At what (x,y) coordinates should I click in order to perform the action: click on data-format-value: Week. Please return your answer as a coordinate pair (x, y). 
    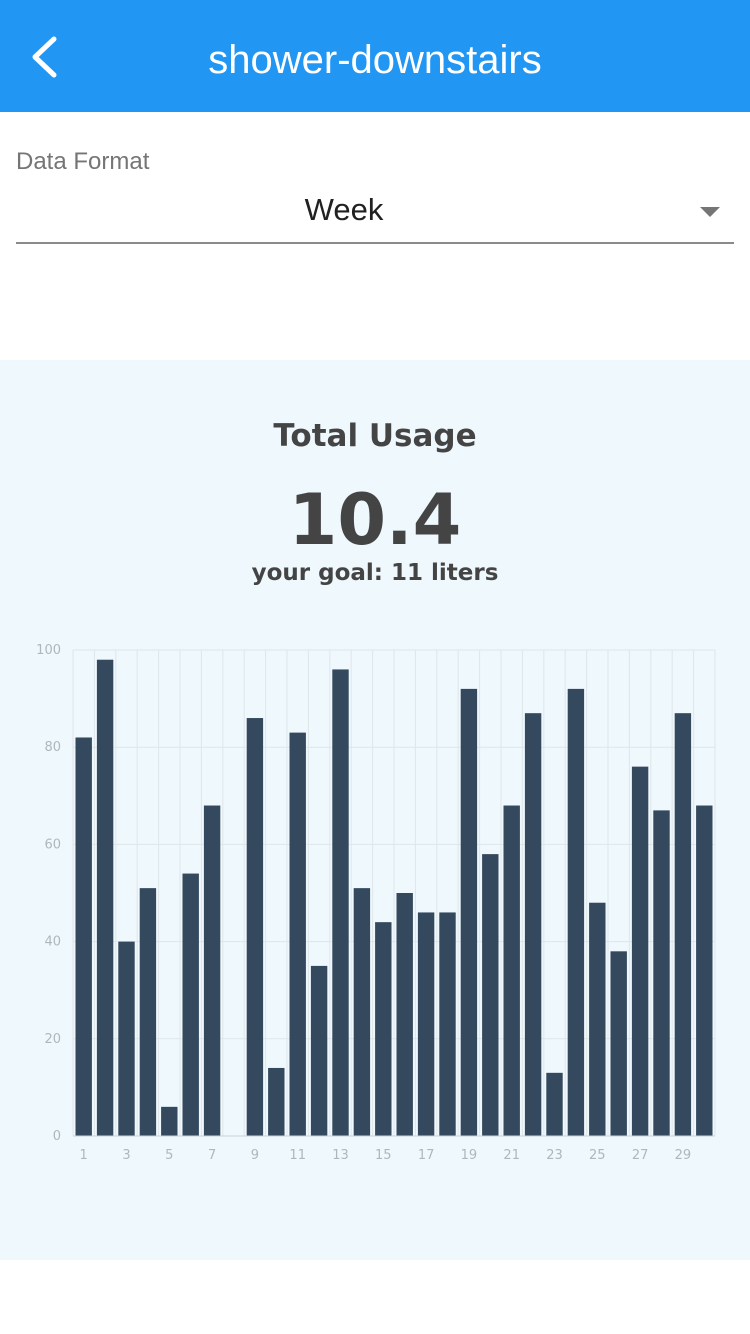
    Looking at the image, I should click on (344, 209).